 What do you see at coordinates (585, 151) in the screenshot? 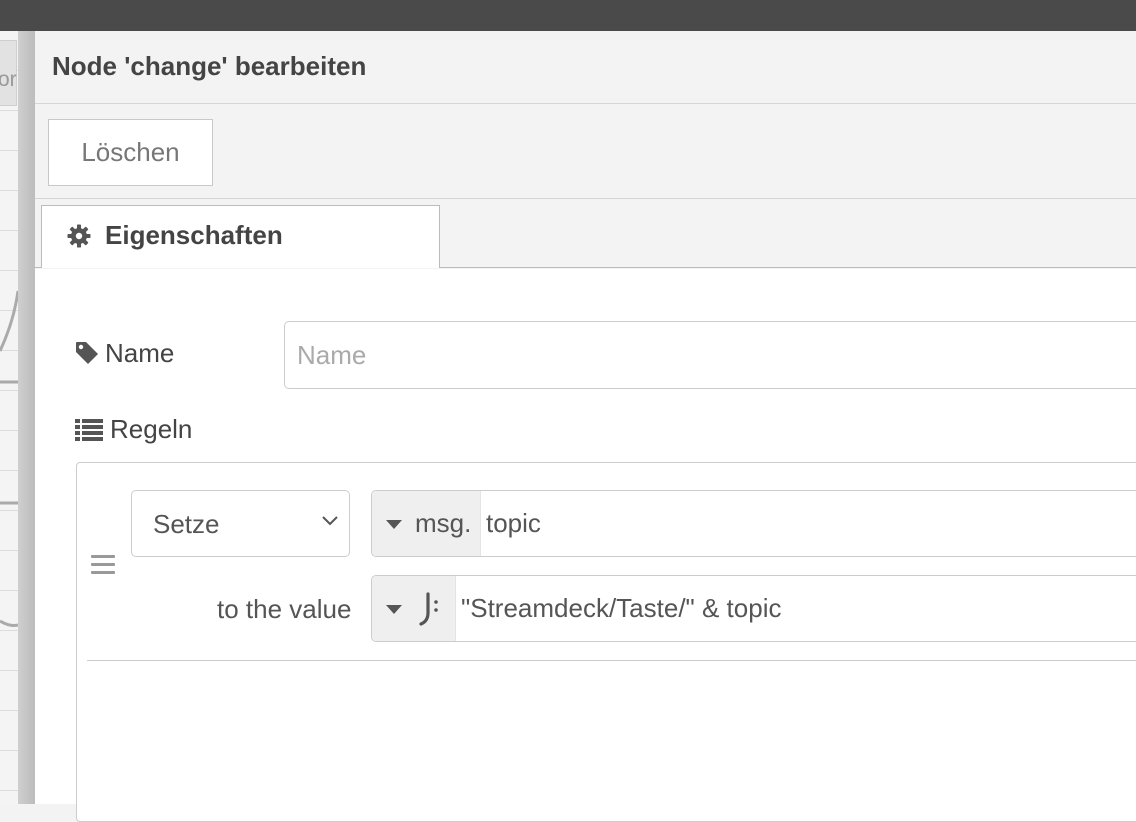
I see `tray-toolbar: Löschen` at bounding box center [585, 151].